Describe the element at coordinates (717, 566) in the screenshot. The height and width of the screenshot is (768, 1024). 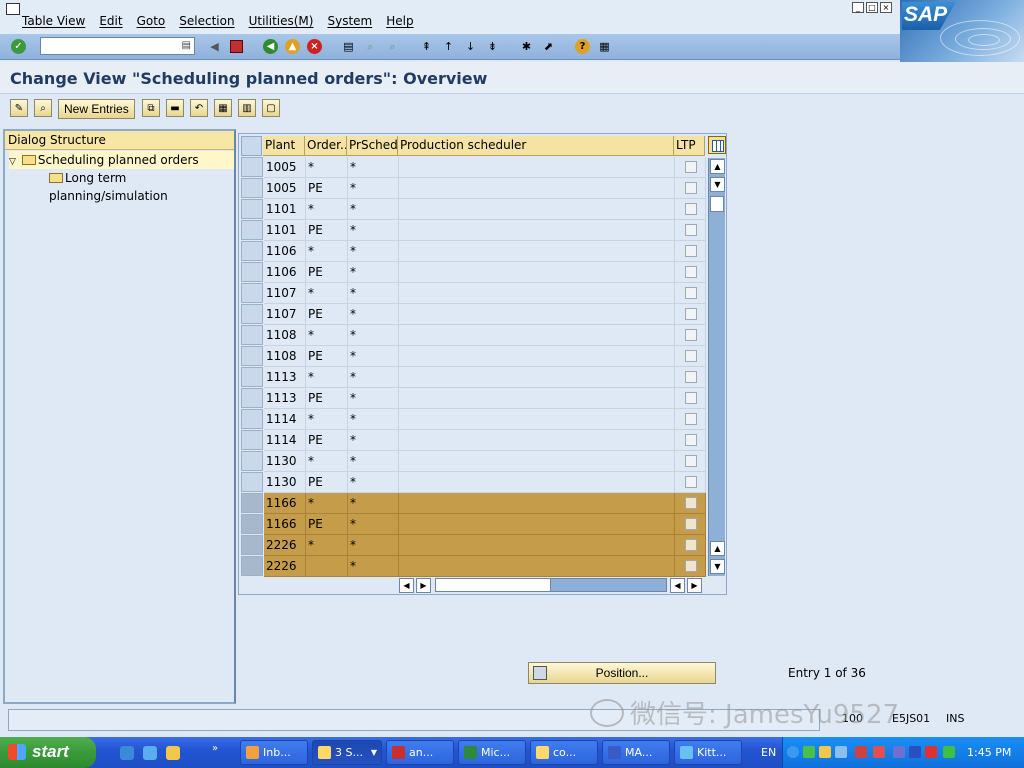
I see `scroll-down-icon: ▼` at that location.